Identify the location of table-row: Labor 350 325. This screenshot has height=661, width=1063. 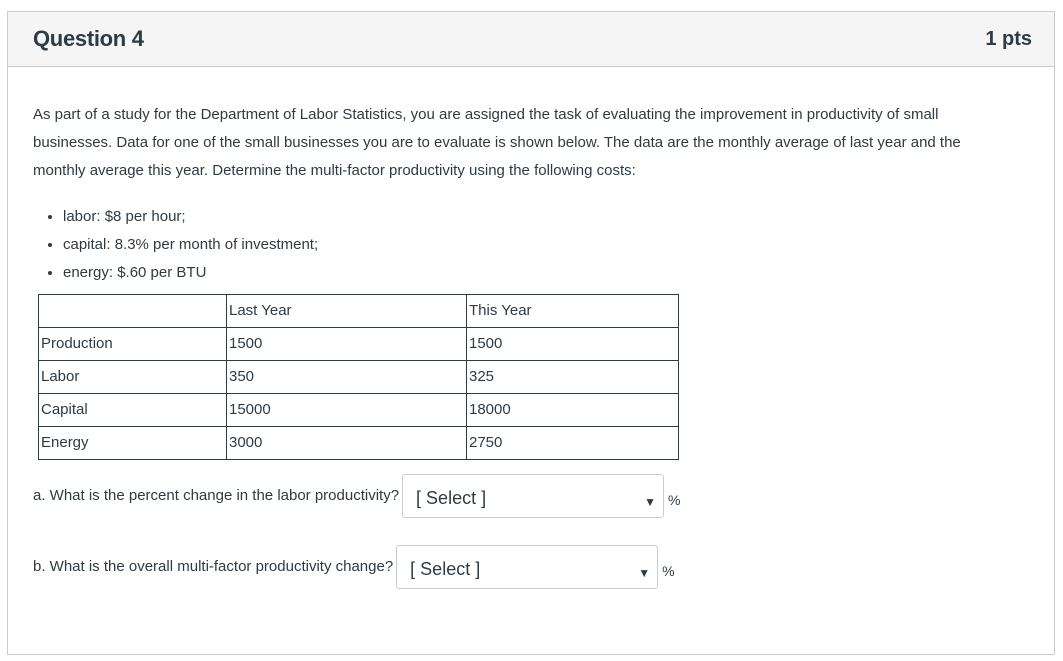
(358, 377).